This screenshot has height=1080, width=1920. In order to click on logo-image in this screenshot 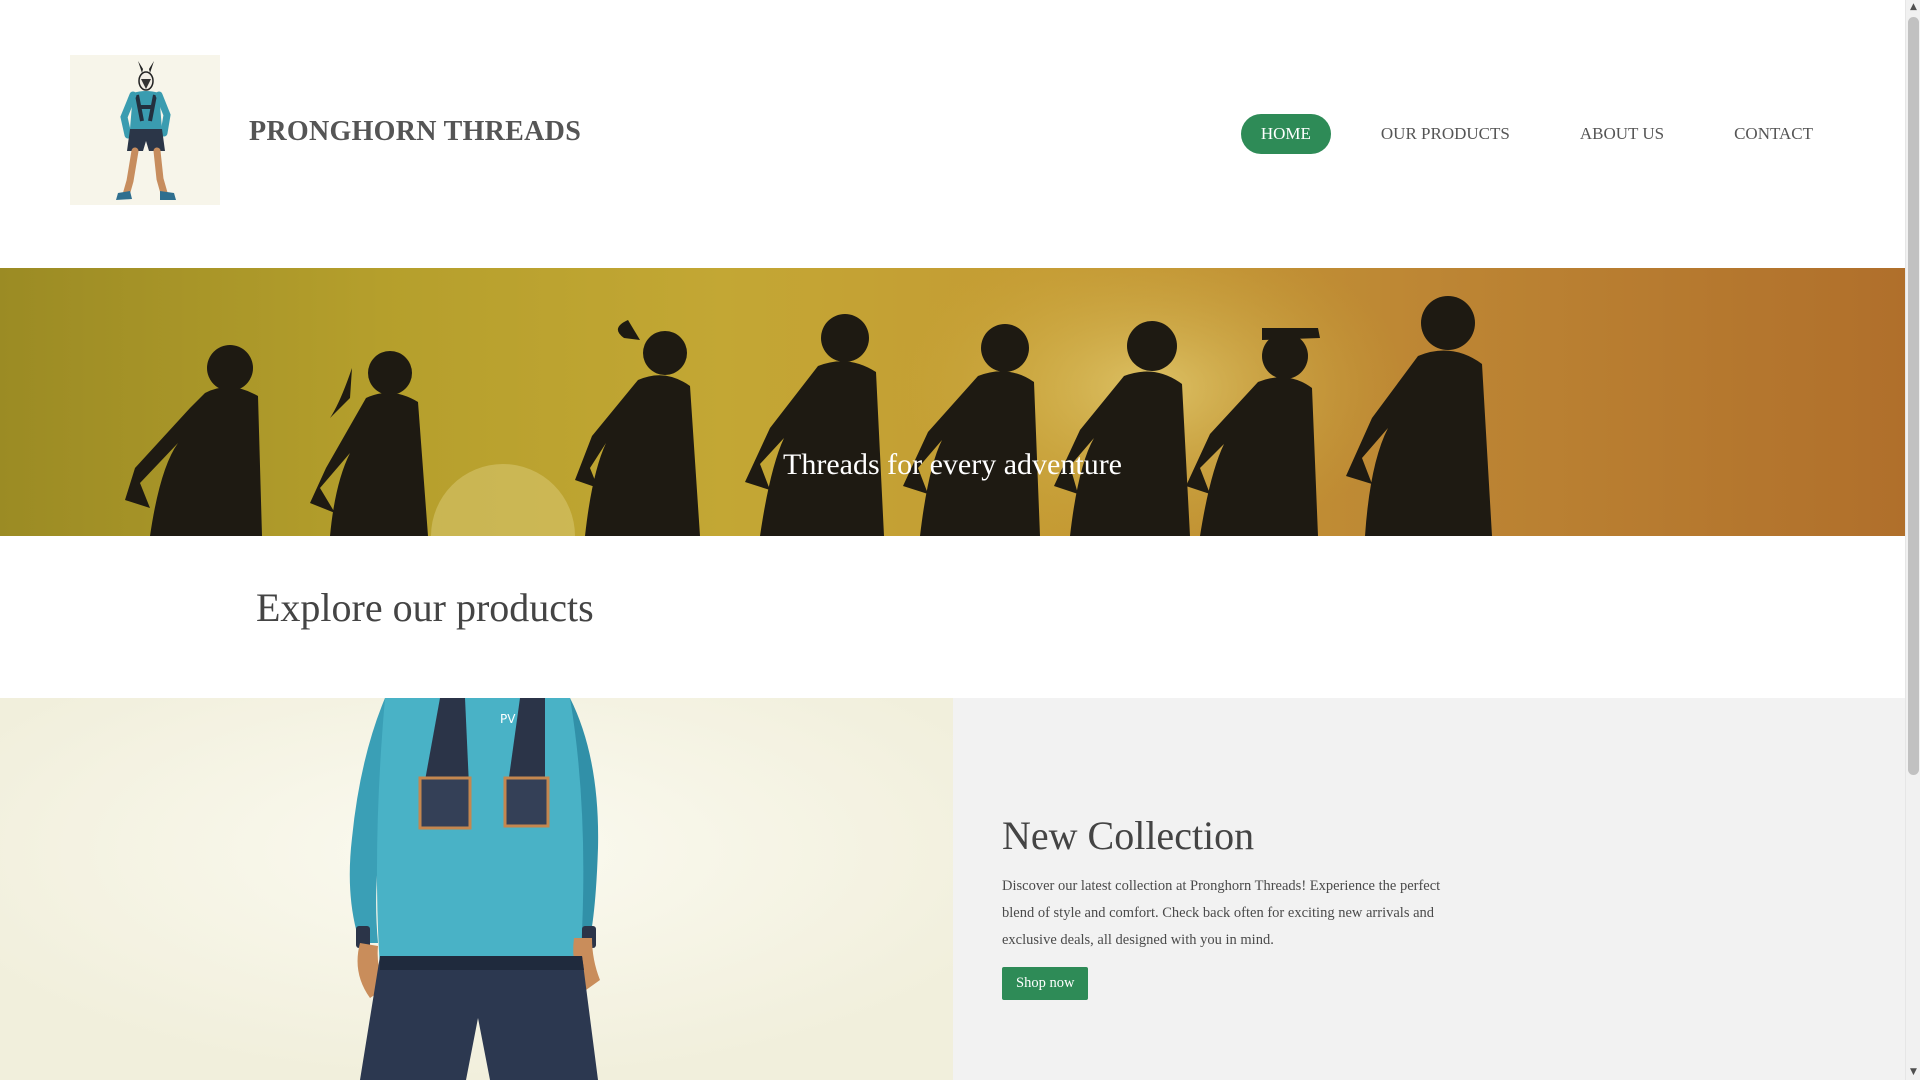, I will do `click(145, 130)`.